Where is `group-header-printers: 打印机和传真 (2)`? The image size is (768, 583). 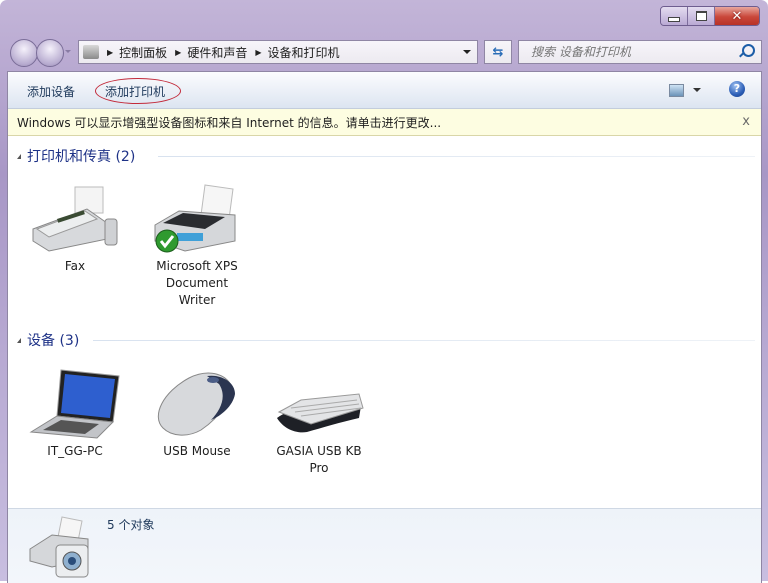
group-header-printers: 打印机和传真 (2) is located at coordinates (76, 156).